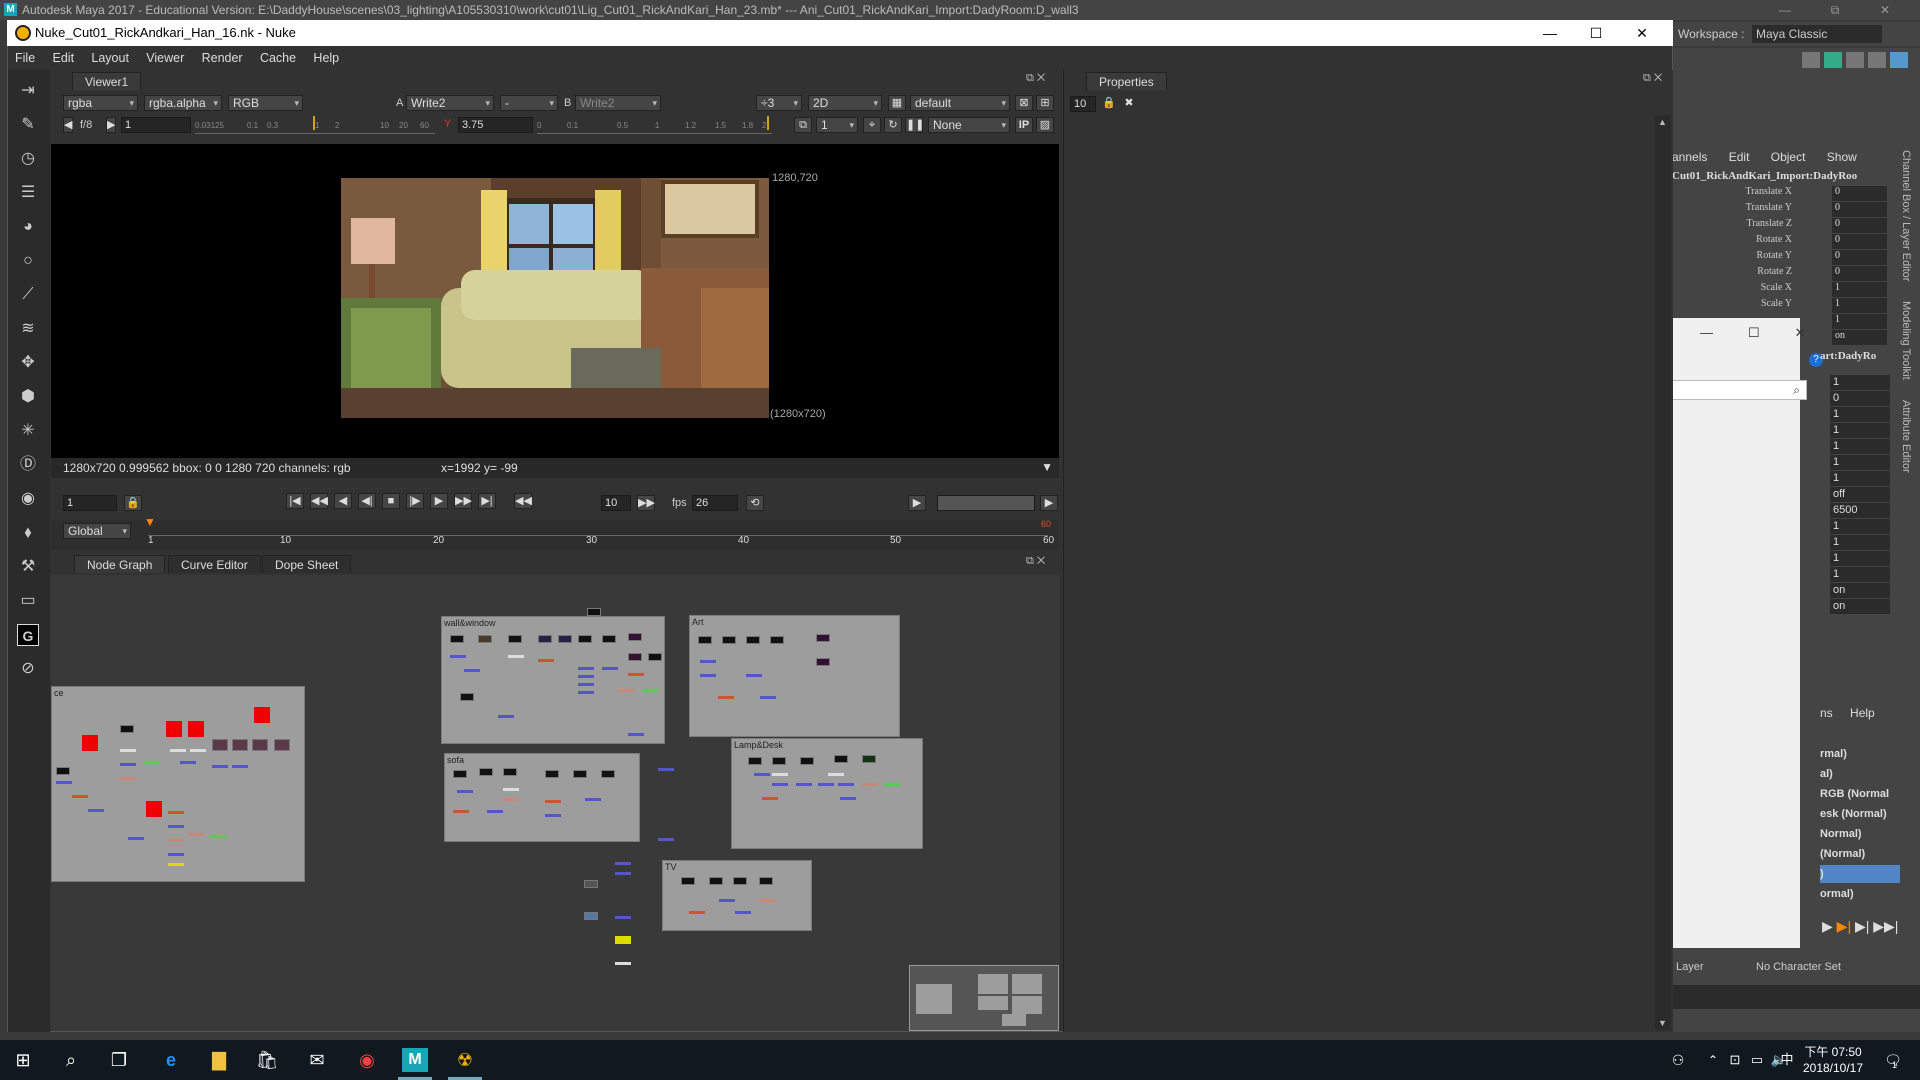 This screenshot has width=1920, height=1080. Describe the element at coordinates (367, 501) in the screenshot. I see `play-backward-icon: ◀|` at that location.